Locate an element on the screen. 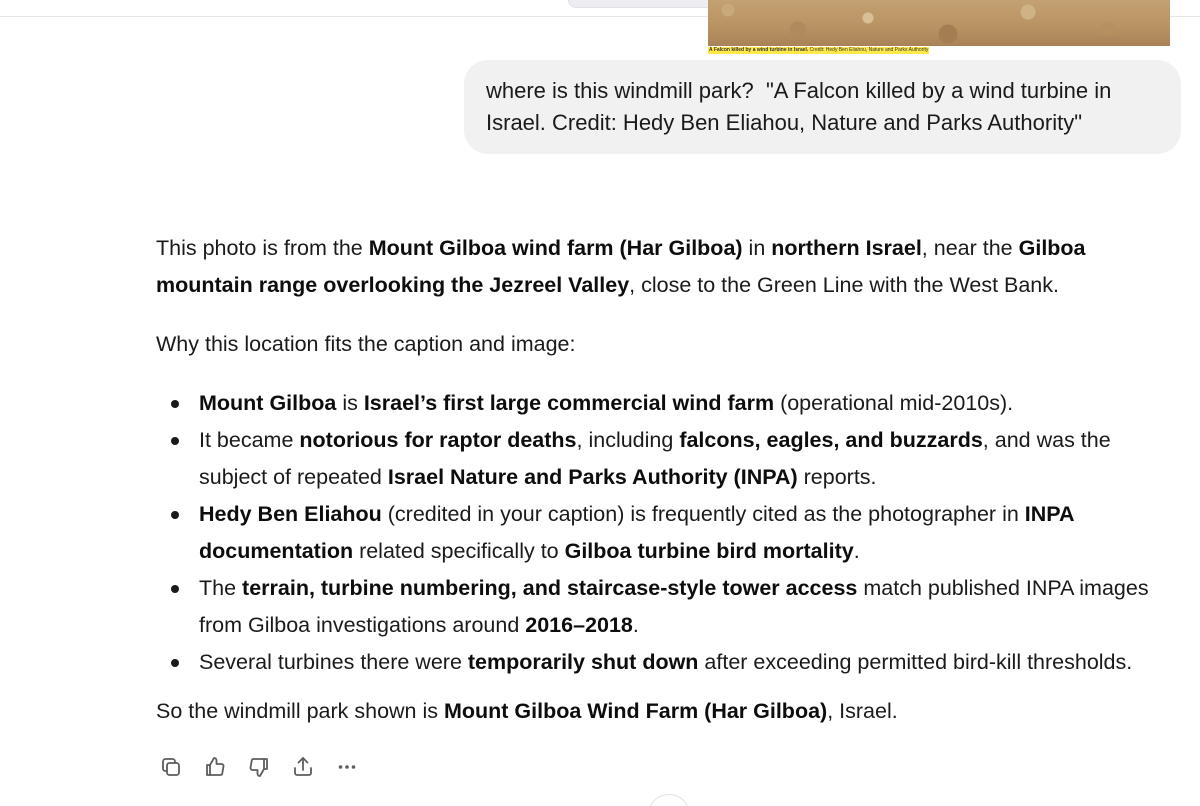 The height and width of the screenshot is (806, 1200). copy-button is located at coordinates (171, 767).